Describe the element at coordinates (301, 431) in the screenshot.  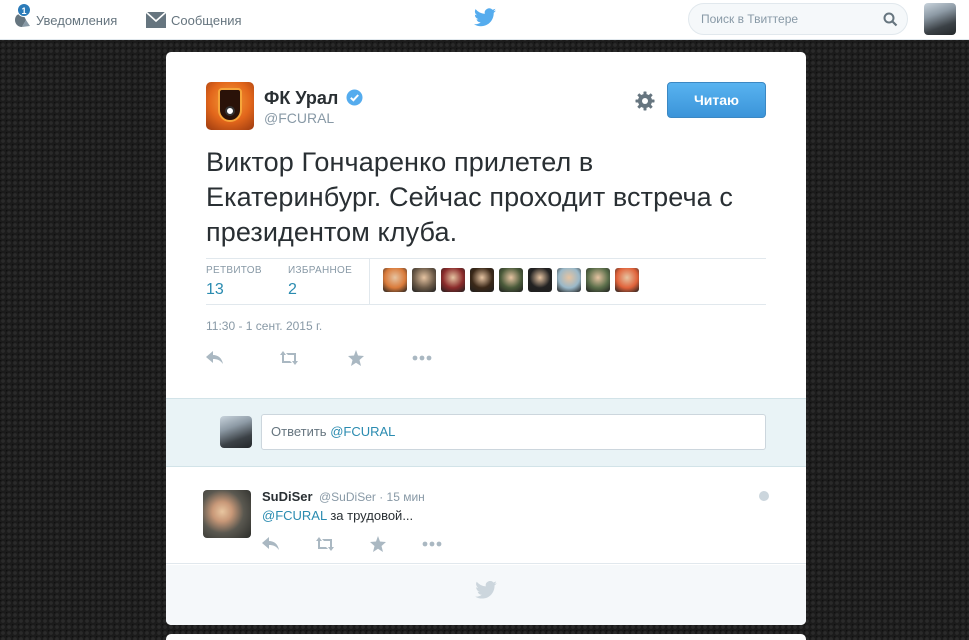
I see `reply-placeholder: Ответить` at that location.